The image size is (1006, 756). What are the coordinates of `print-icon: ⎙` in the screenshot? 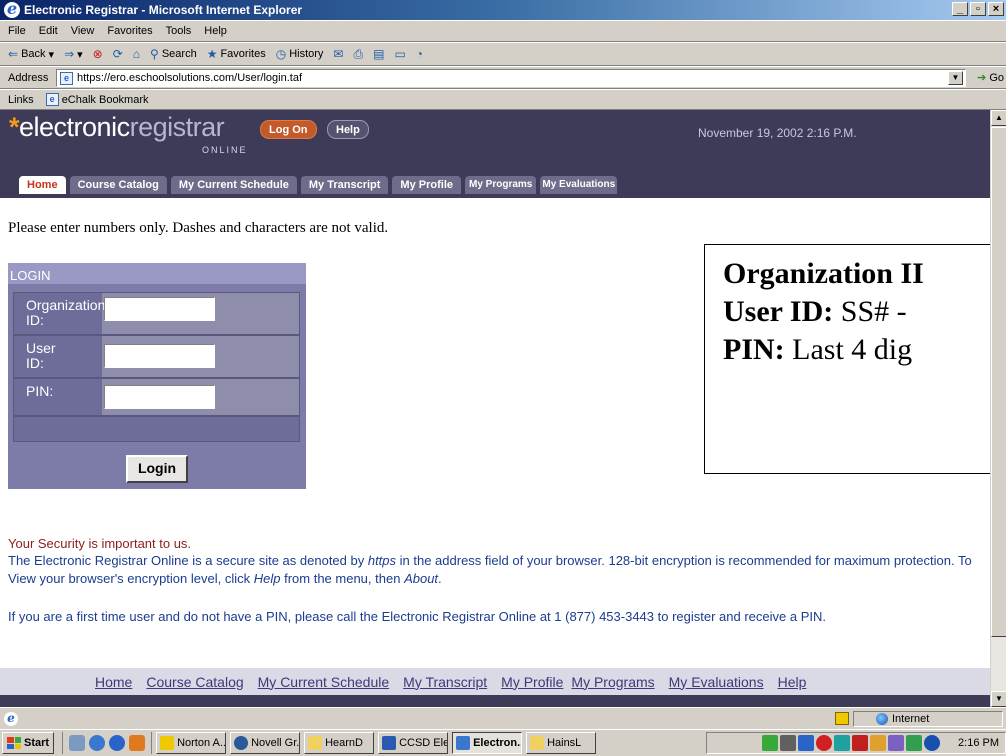 It's located at (358, 53).